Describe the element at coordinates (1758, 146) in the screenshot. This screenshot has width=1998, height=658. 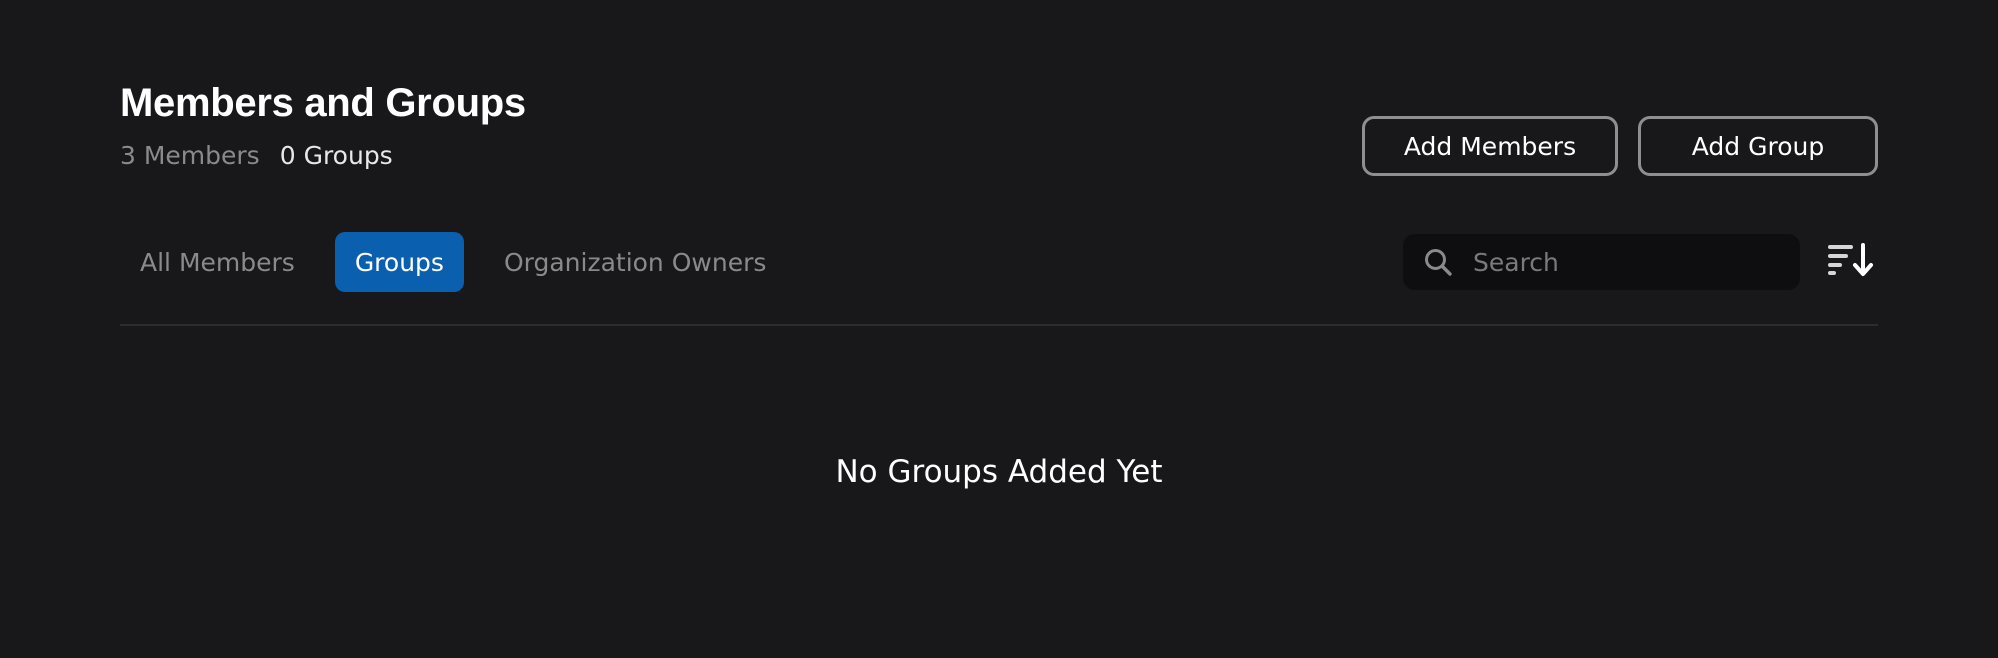
I see `add-group-button: Add Group` at that location.